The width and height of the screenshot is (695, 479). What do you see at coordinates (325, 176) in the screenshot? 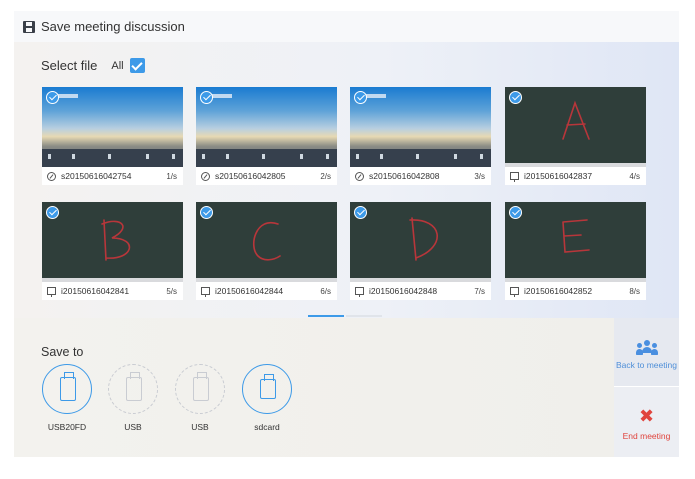
I see `file-count: 2/s` at bounding box center [325, 176].